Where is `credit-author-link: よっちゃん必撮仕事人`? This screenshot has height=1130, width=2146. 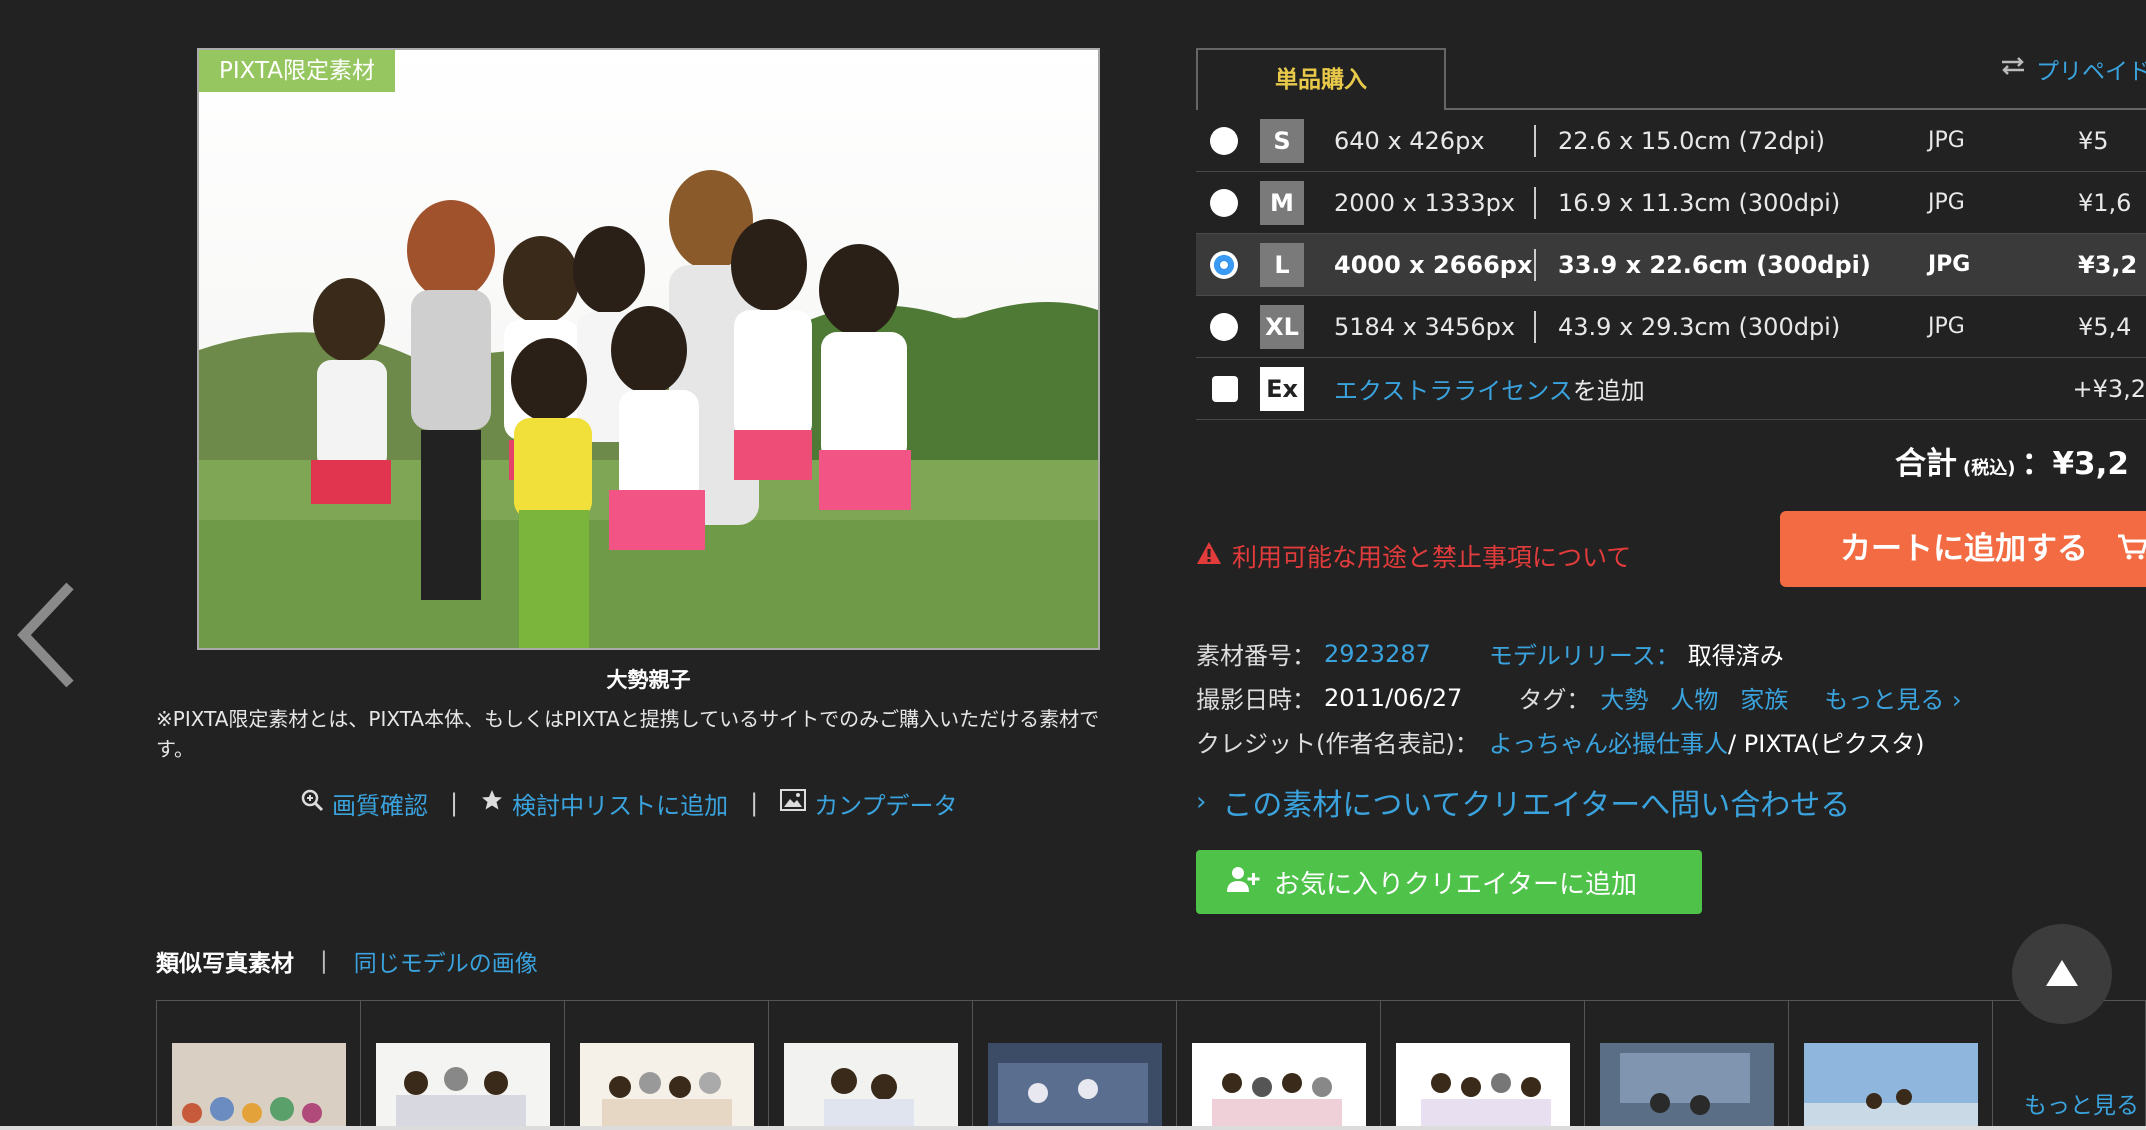 credit-author-link: よっちゃん必撮仕事人 is located at coordinates (1608, 741).